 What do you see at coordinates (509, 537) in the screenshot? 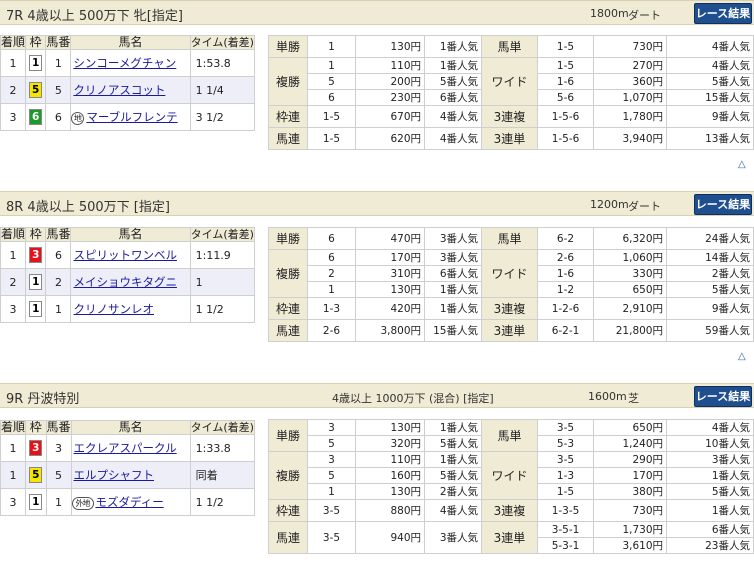
I see `bet-type-label: 3連単` at bounding box center [509, 537].